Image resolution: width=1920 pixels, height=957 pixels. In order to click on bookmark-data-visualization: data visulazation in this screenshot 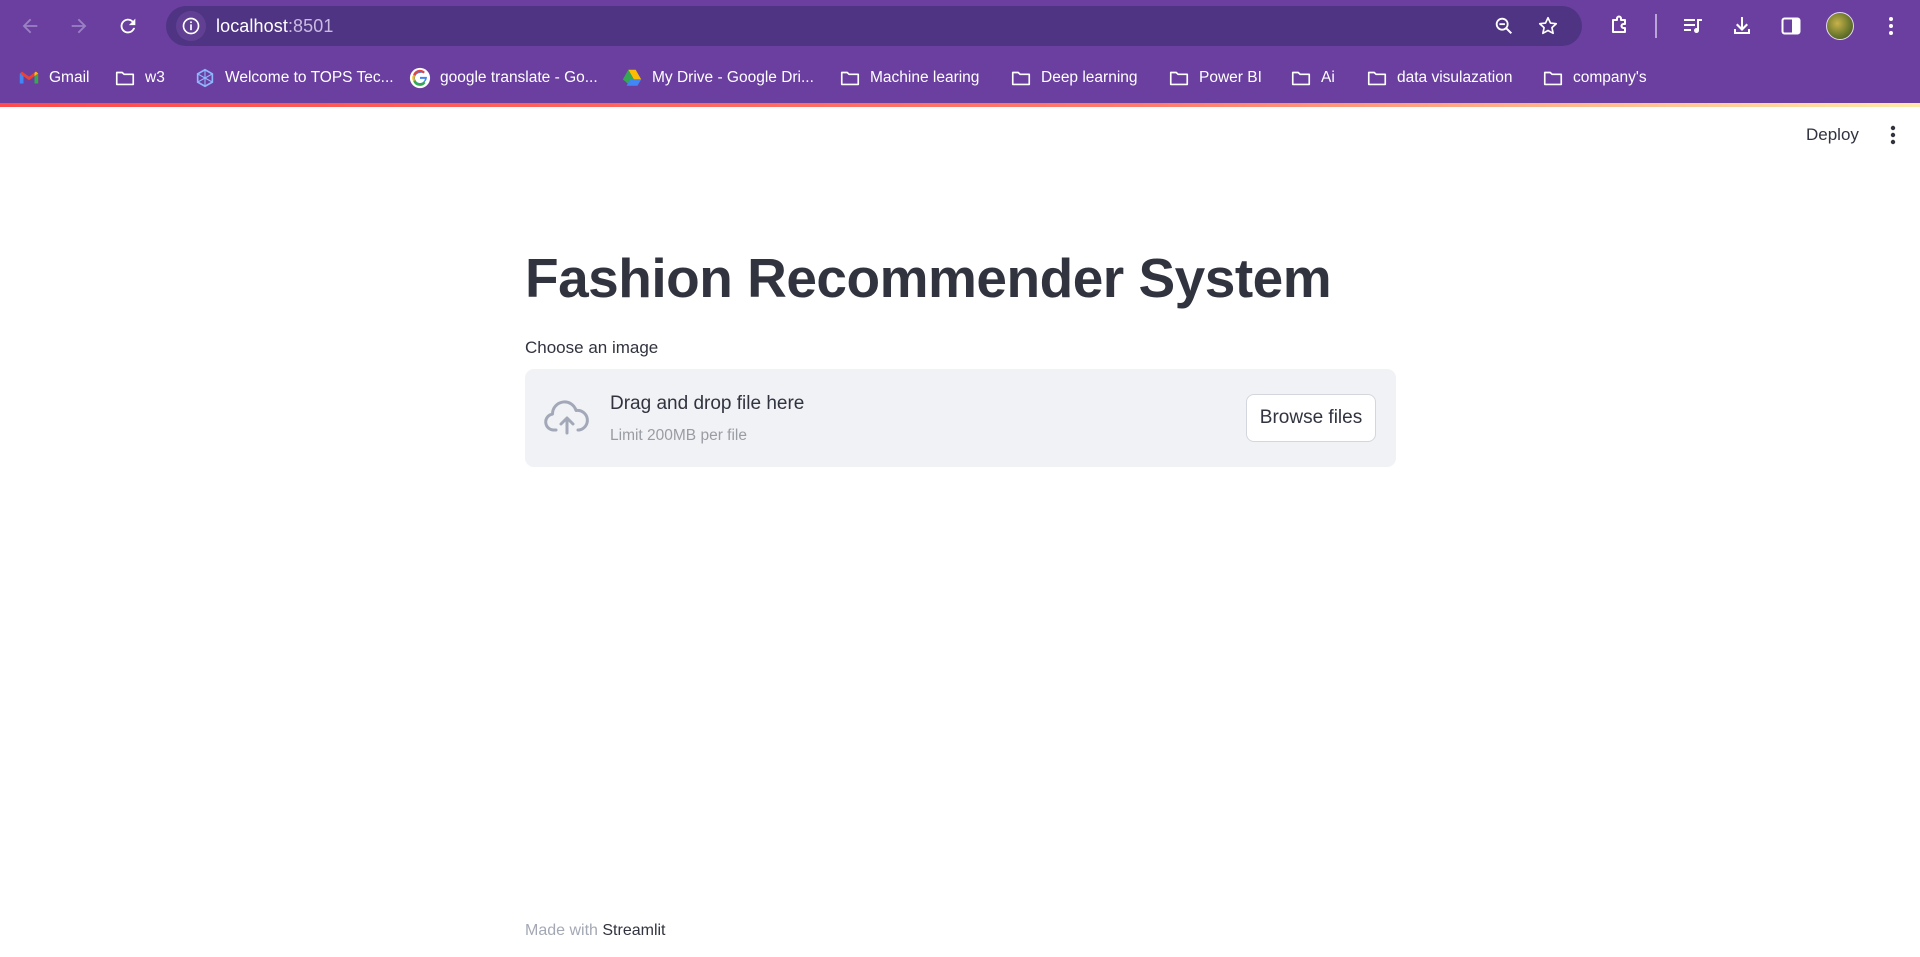, I will do `click(1439, 77)`.